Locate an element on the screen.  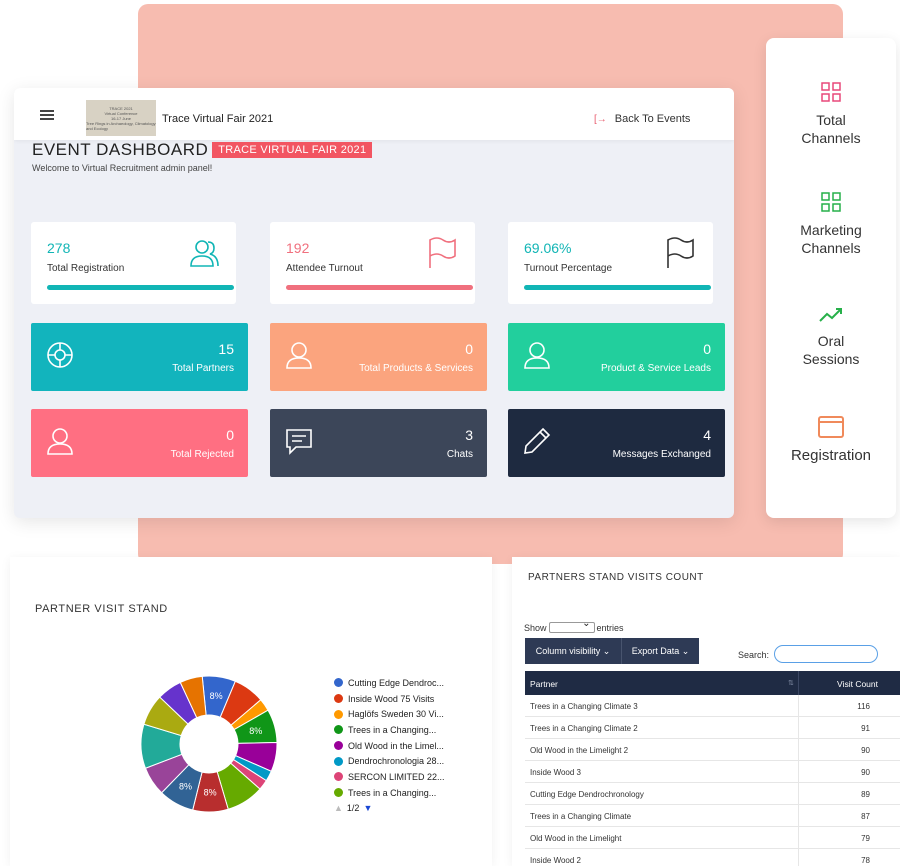
visit-count-cell: 90 is located at coordinates (865, 750).